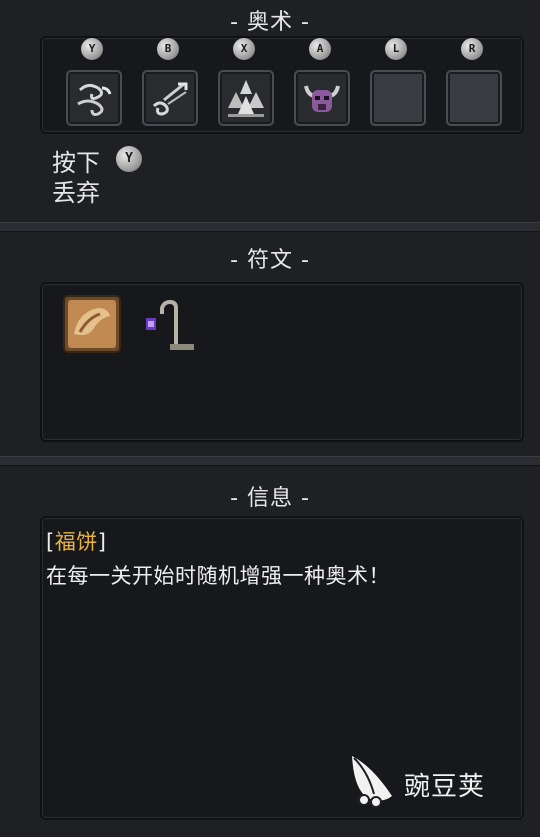  I want to click on arcana-slot-6: R, so click(473, 84).